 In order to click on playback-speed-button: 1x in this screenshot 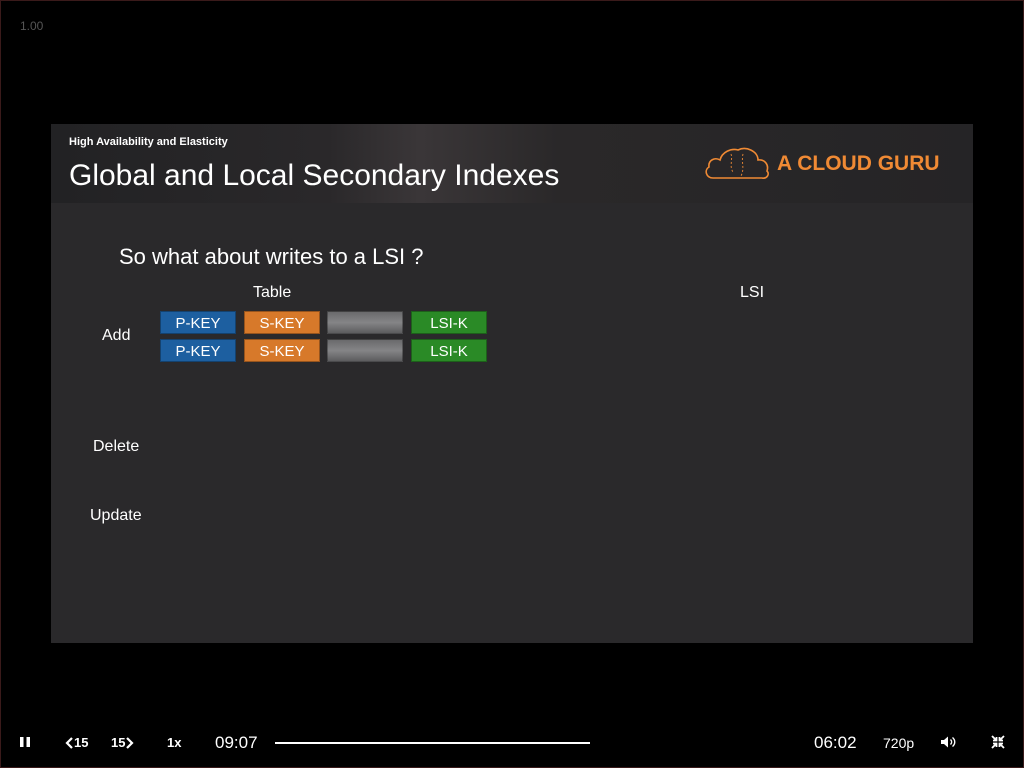, I will do `click(174, 742)`.